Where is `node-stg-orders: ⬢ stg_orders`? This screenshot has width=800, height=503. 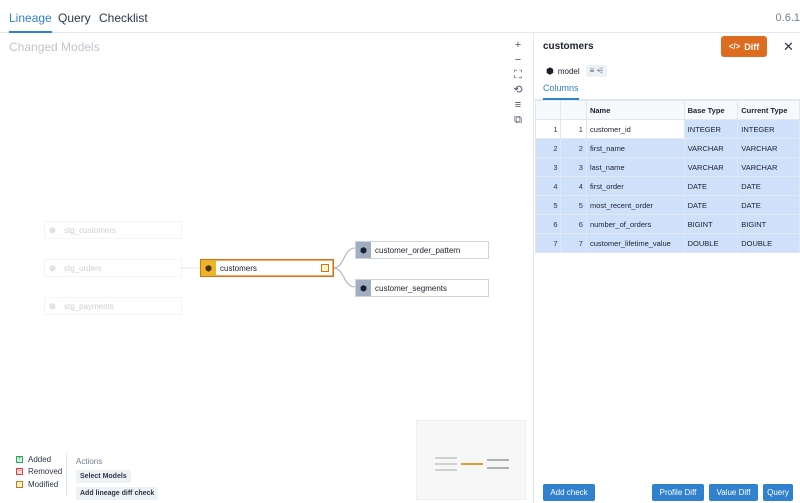 node-stg-orders: ⬢ stg_orders is located at coordinates (113, 268).